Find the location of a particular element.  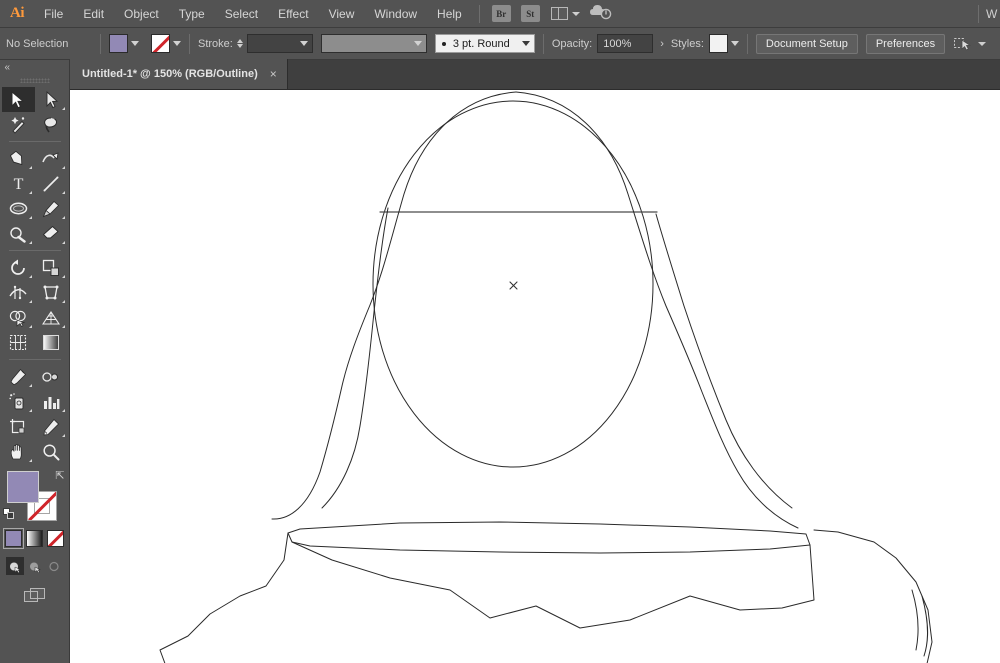

cloud-sync-icon is located at coordinates (600, 14).